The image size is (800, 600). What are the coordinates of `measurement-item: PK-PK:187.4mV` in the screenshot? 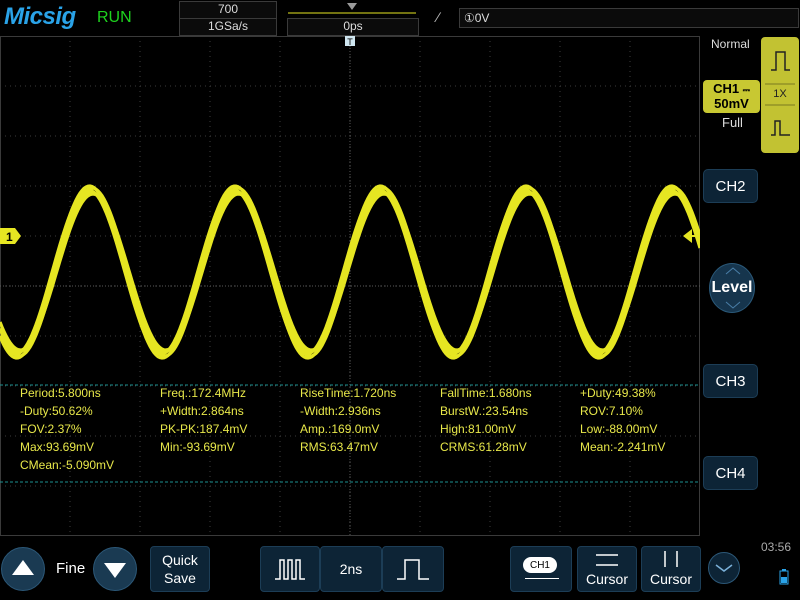 It's located at (204, 429).